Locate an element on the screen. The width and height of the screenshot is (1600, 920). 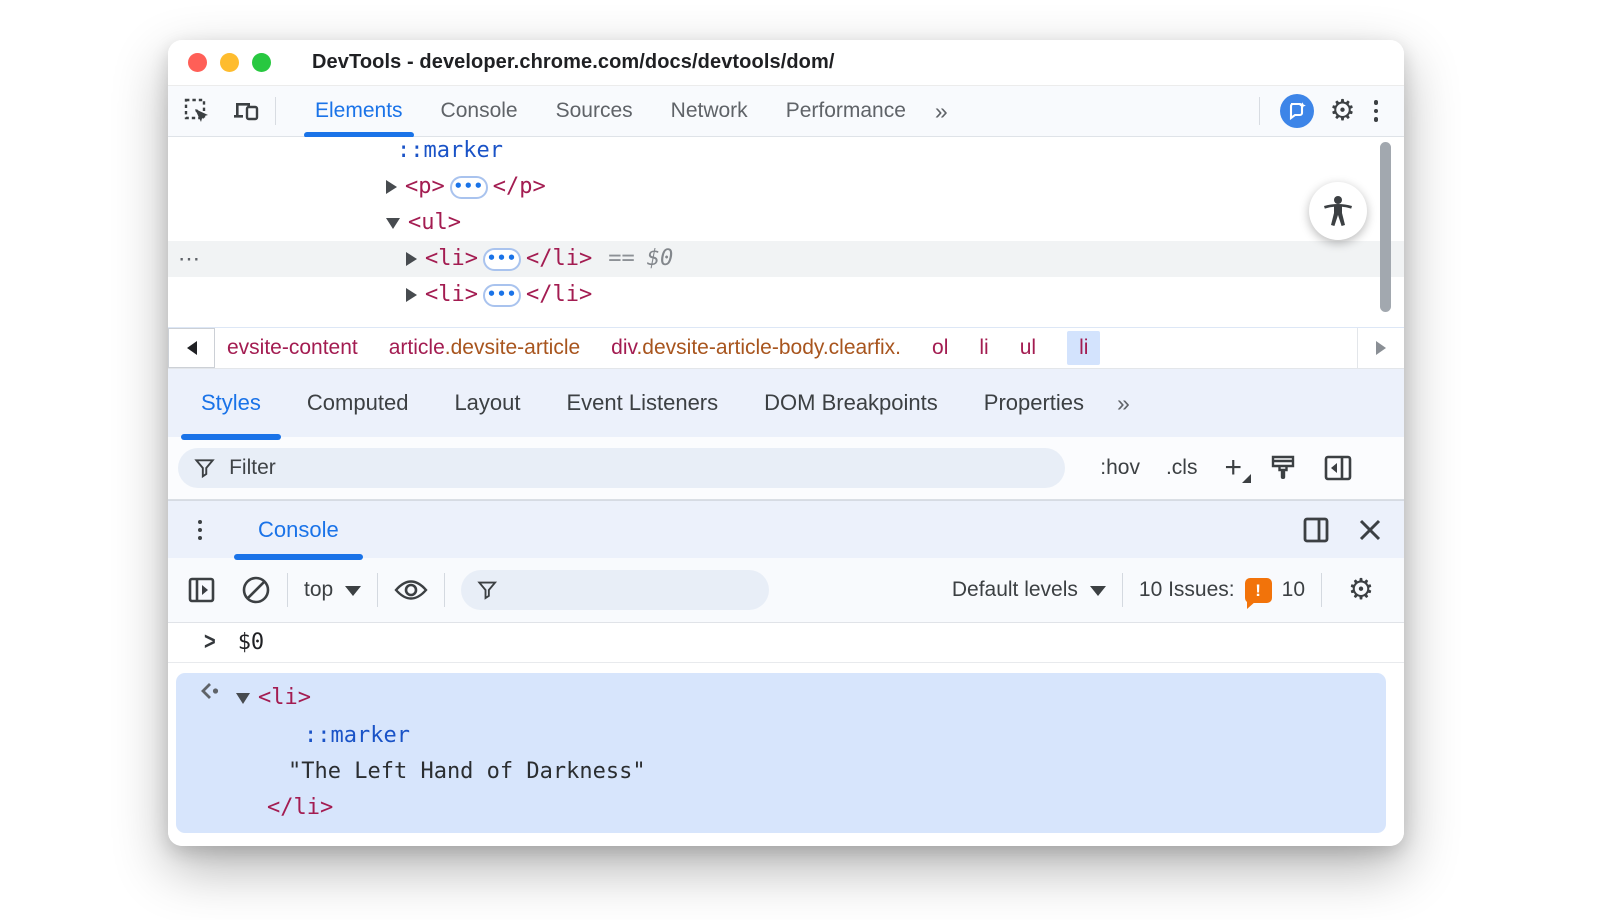
accessibility-overlay-button is located at coordinates (1338, 211).